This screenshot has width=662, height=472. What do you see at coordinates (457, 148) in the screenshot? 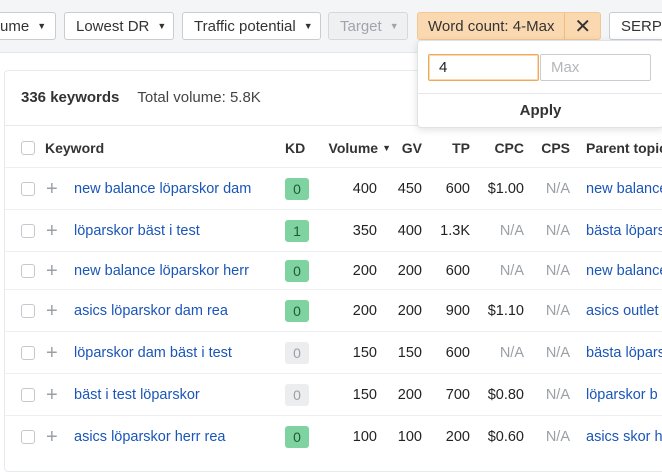
I see `column-tp: TP` at bounding box center [457, 148].